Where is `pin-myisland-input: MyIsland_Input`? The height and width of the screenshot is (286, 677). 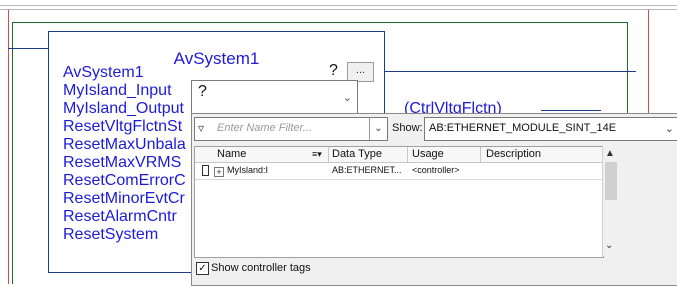
pin-myisland-input: MyIsland_Input is located at coordinates (117, 90).